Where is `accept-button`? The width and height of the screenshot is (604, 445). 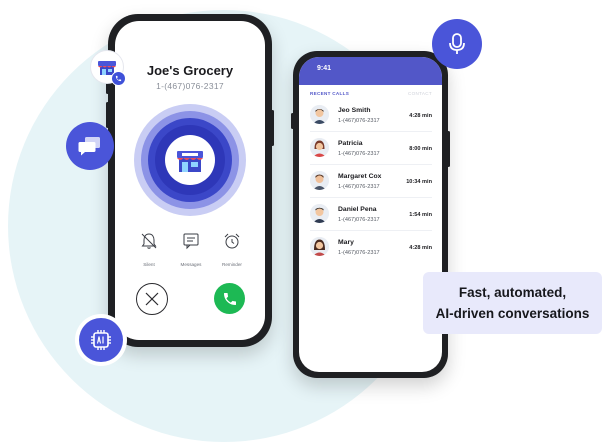 accept-button is located at coordinates (229, 298).